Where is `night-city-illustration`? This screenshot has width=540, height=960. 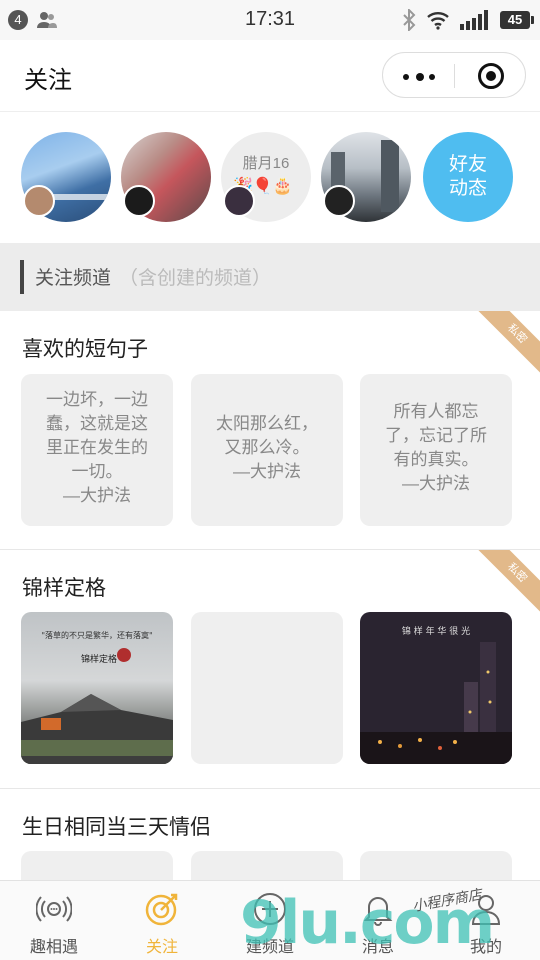
night-city-illustration is located at coordinates (436, 703).